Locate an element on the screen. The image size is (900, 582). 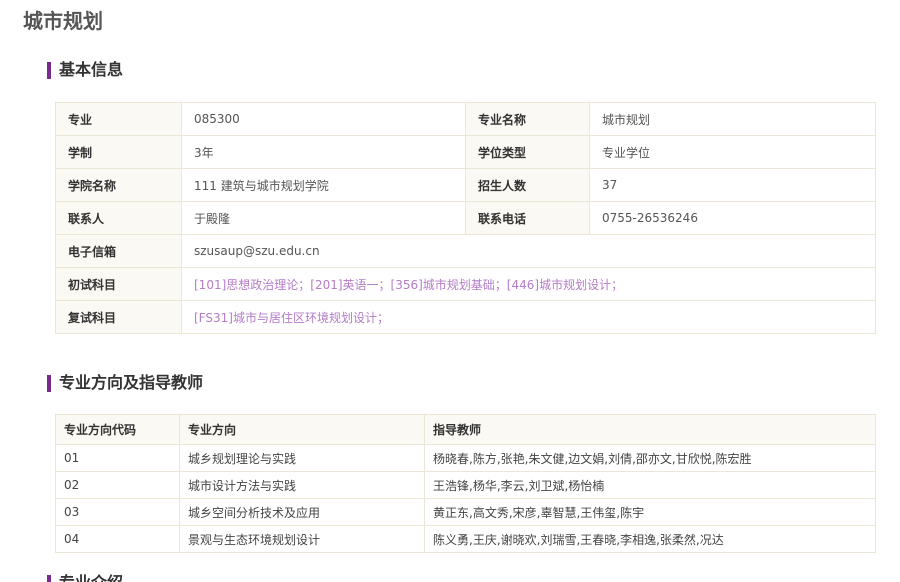
field-label: 学位类型 is located at coordinates (527, 152).